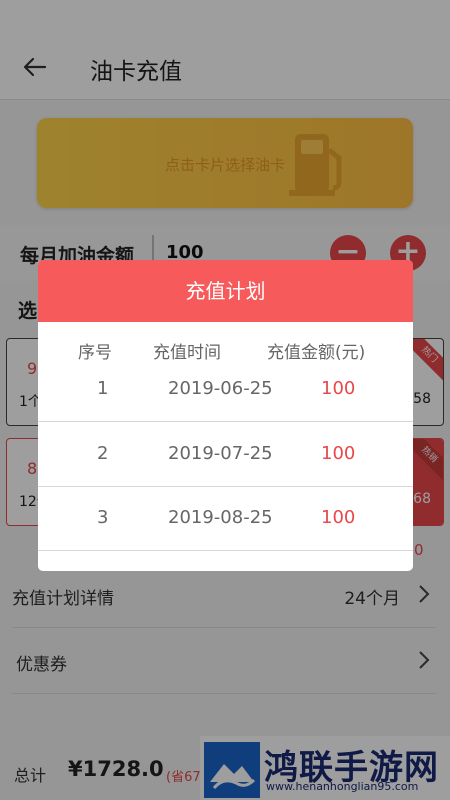 Image resolution: width=450 pixels, height=800 pixels. Describe the element at coordinates (103, 388) in the screenshot. I see `row-index: 1` at that location.